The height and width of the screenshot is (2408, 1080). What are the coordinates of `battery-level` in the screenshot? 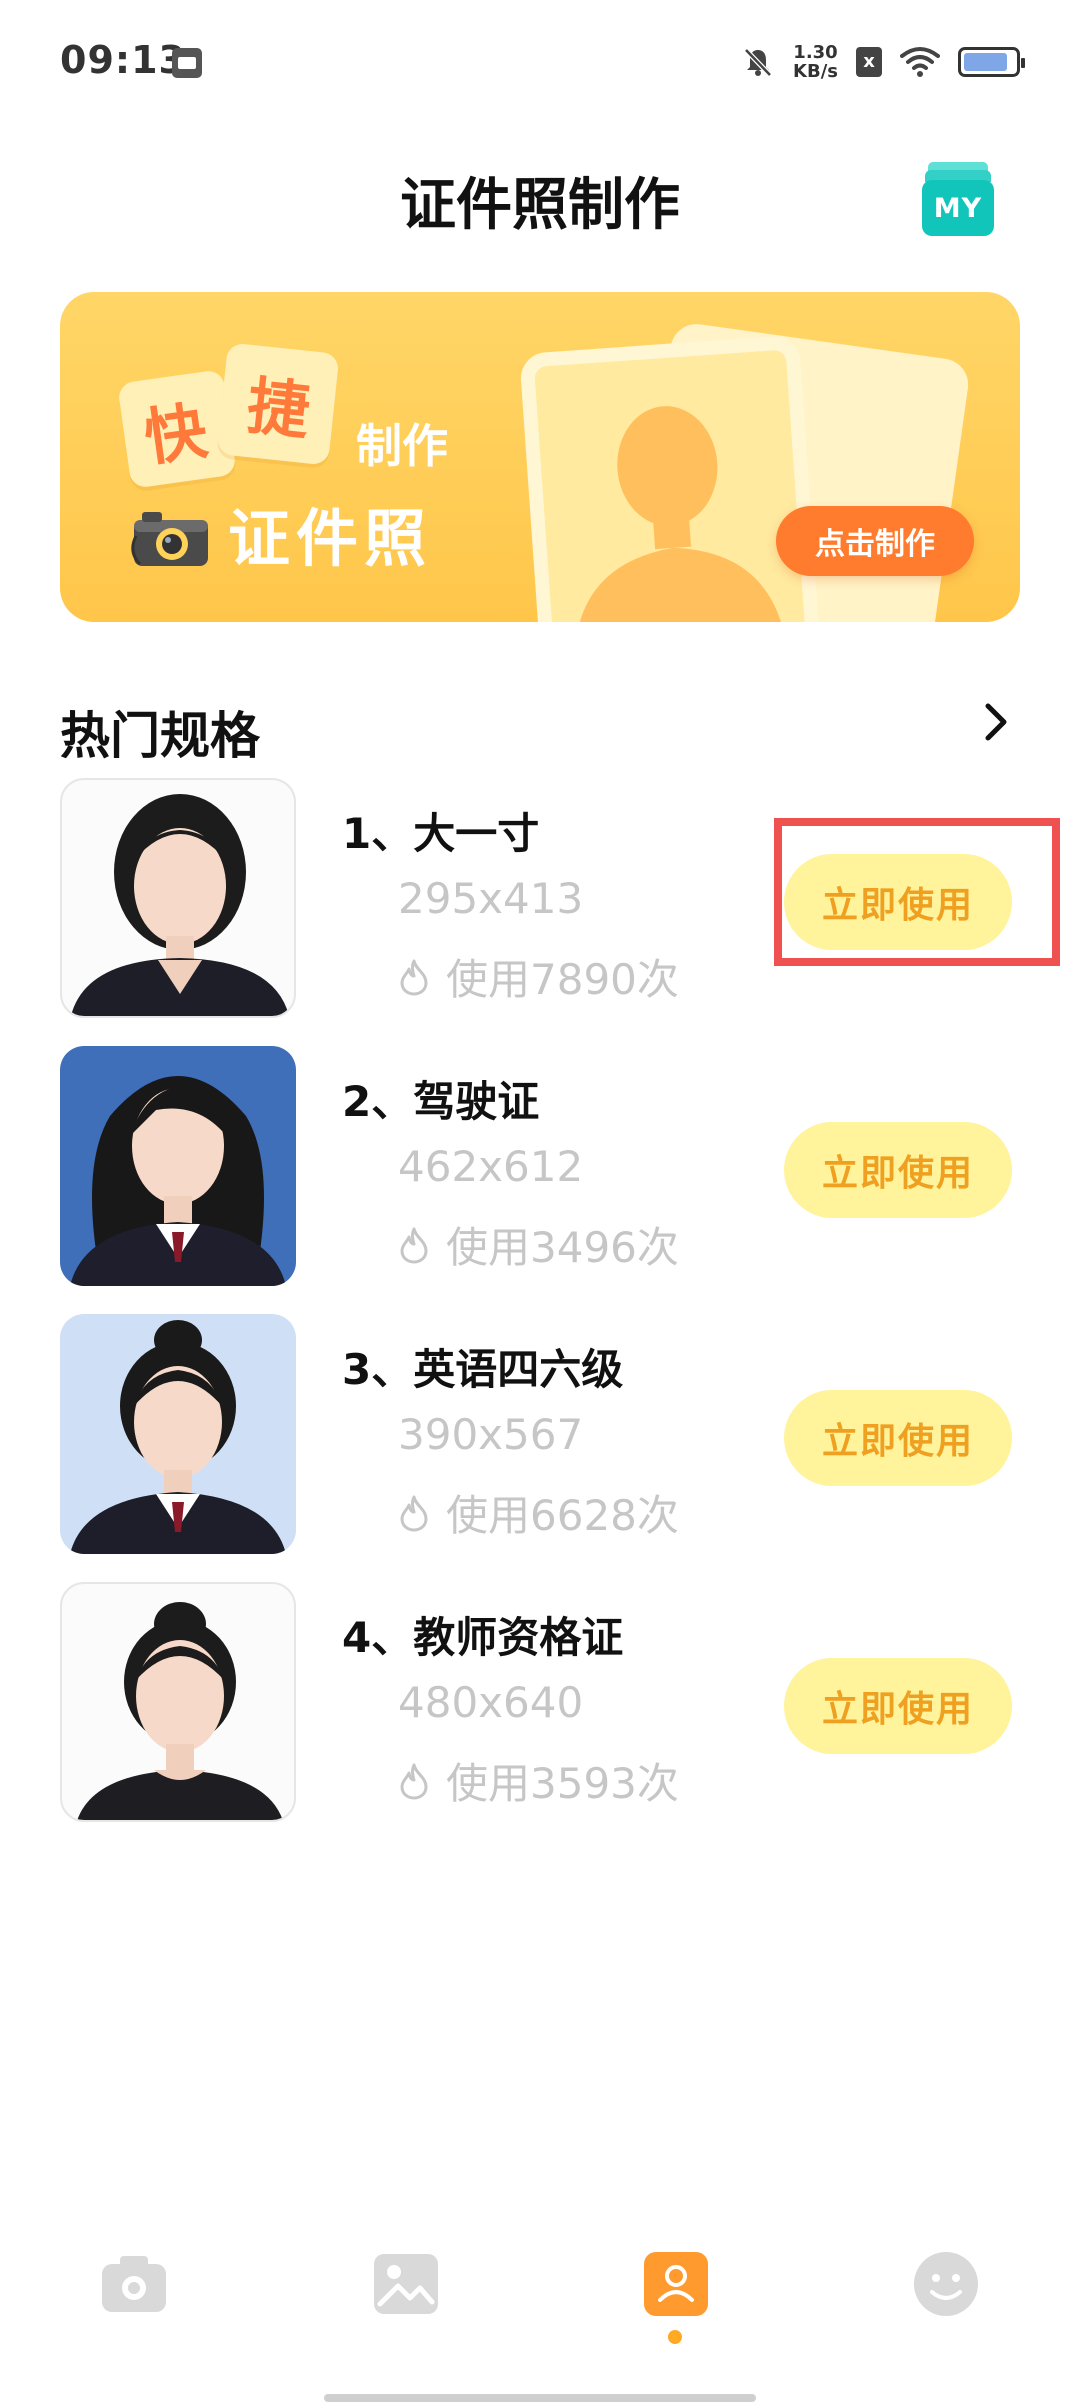 It's located at (985, 62).